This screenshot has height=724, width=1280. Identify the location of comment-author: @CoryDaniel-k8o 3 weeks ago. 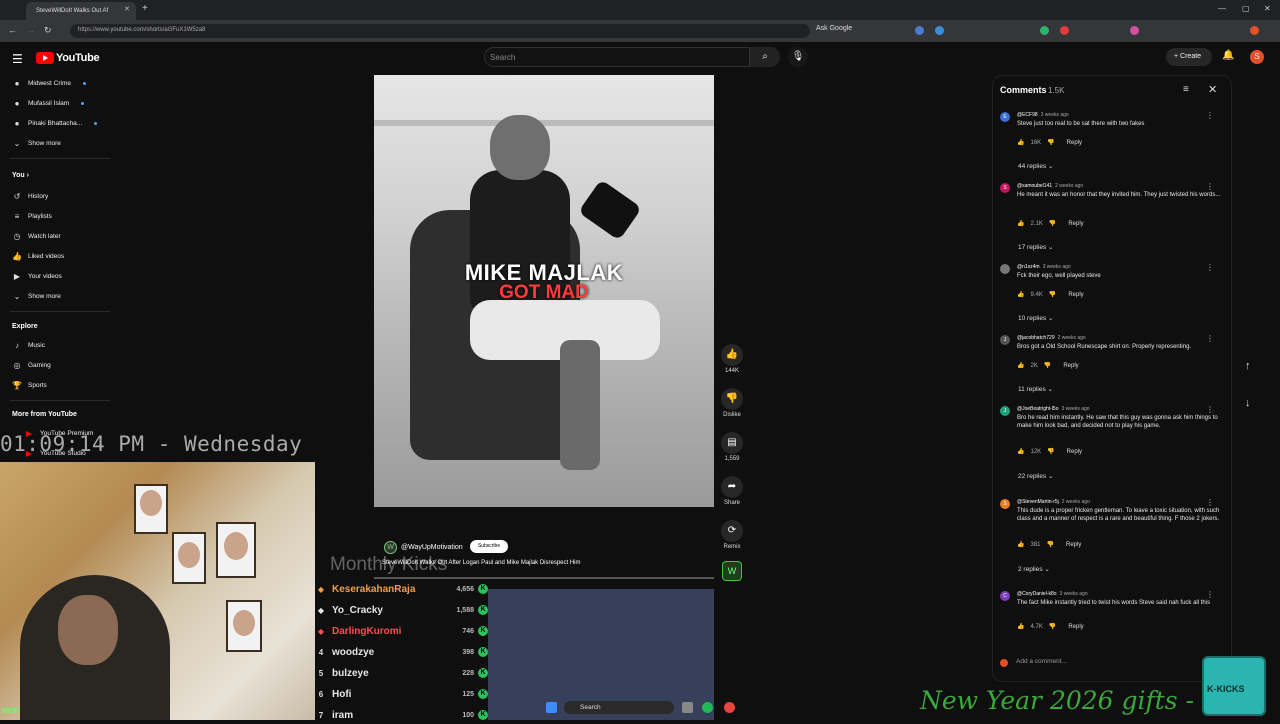
(1052, 594).